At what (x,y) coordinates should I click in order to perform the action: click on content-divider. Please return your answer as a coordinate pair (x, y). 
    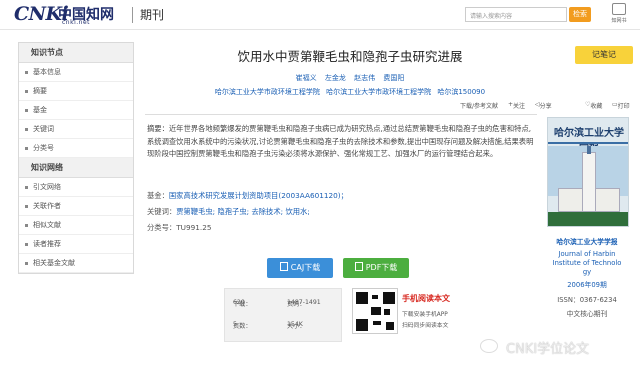
    Looking at the image, I should click on (341, 114).